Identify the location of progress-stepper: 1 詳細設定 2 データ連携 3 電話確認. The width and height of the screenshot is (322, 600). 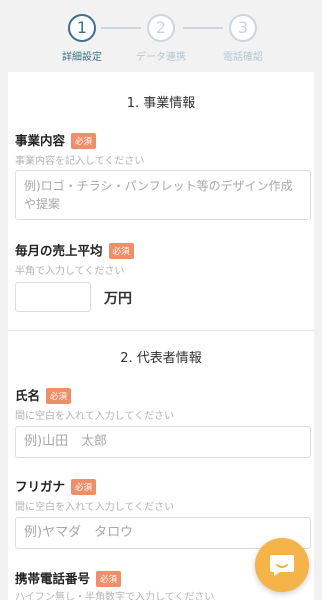
(161, 36).